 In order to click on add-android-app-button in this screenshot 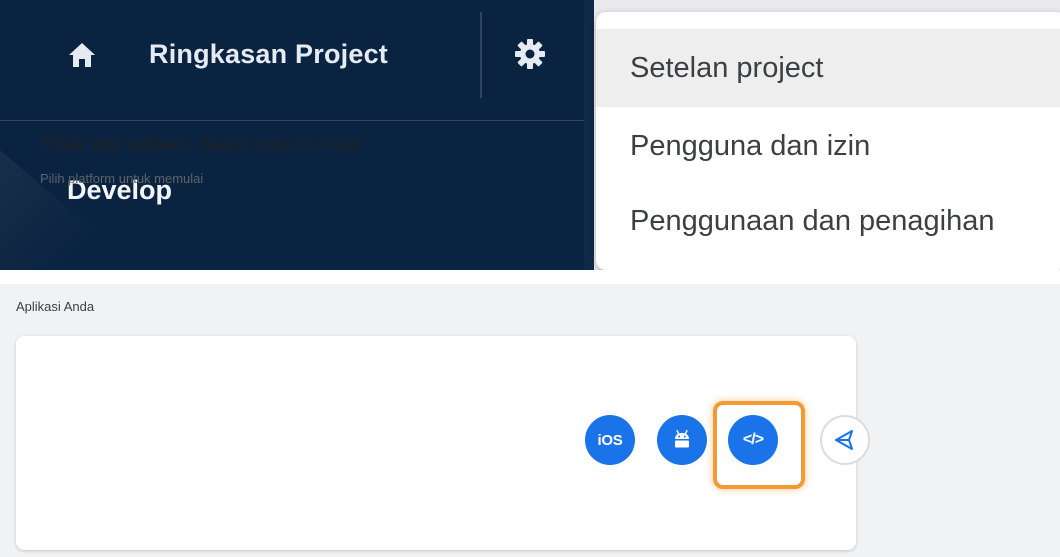, I will do `click(682, 440)`.